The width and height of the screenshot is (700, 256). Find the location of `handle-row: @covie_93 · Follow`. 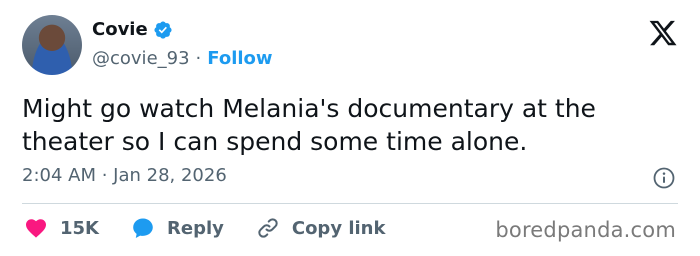

handle-row: @covie_93 · Follow is located at coordinates (182, 58).